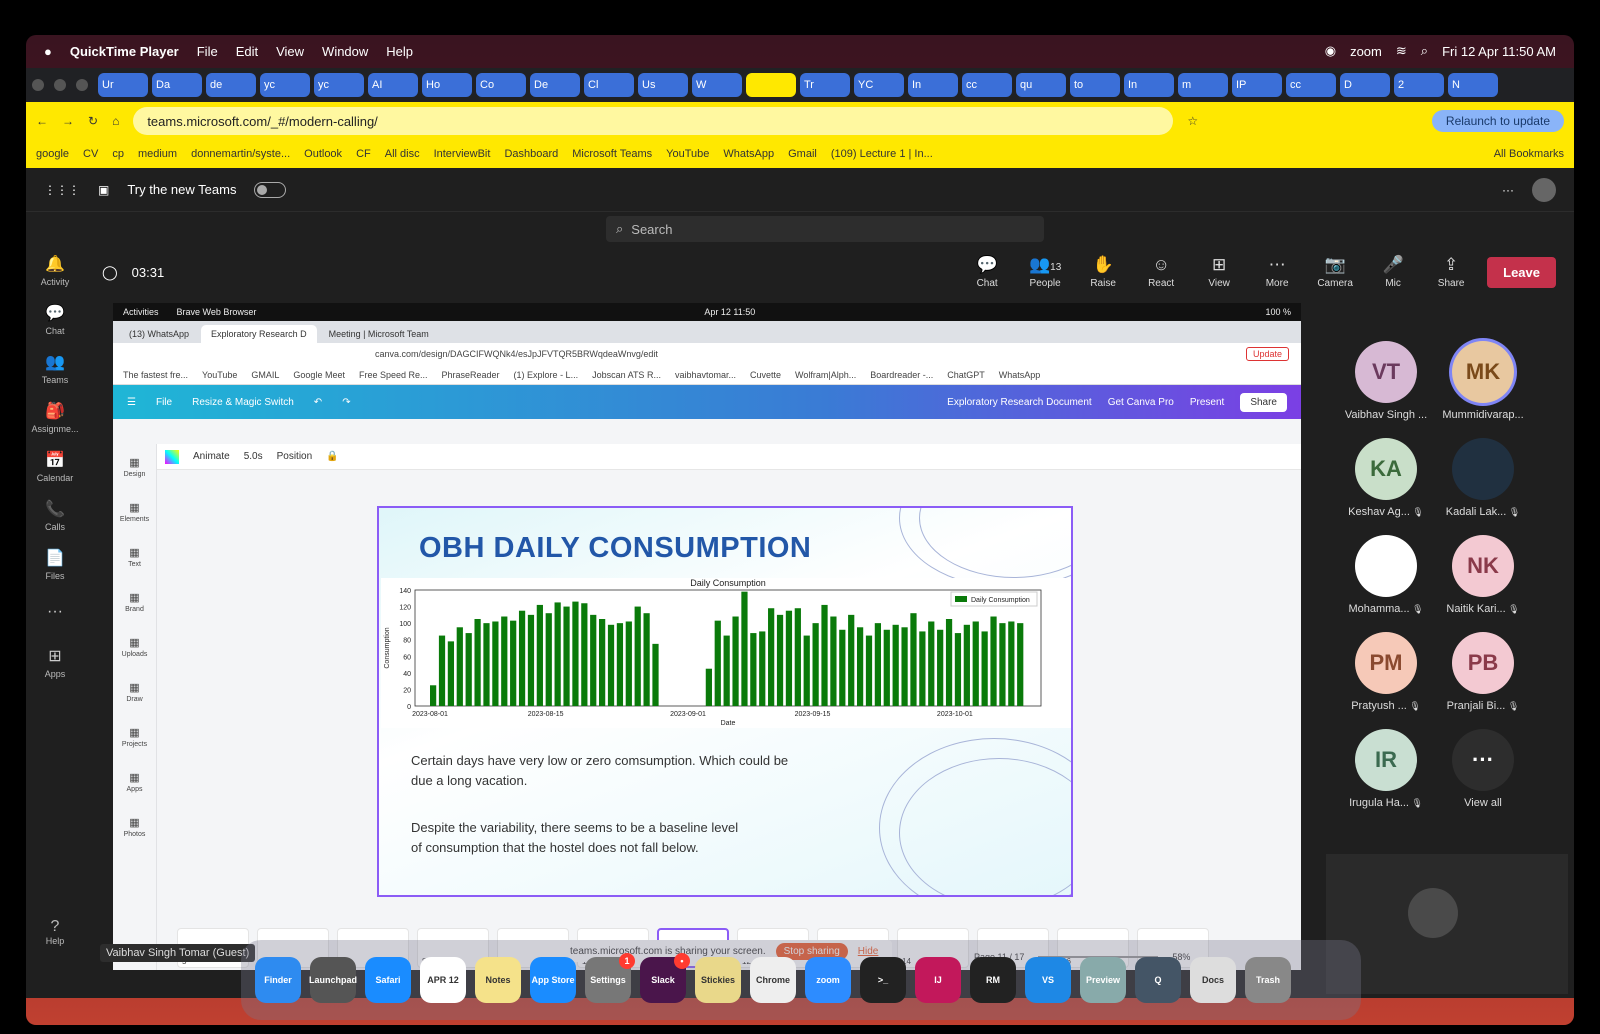 This screenshot has height=1034, width=1600. What do you see at coordinates (610, 978) in the screenshot?
I see `dock-settings: Settings 1` at bounding box center [610, 978].